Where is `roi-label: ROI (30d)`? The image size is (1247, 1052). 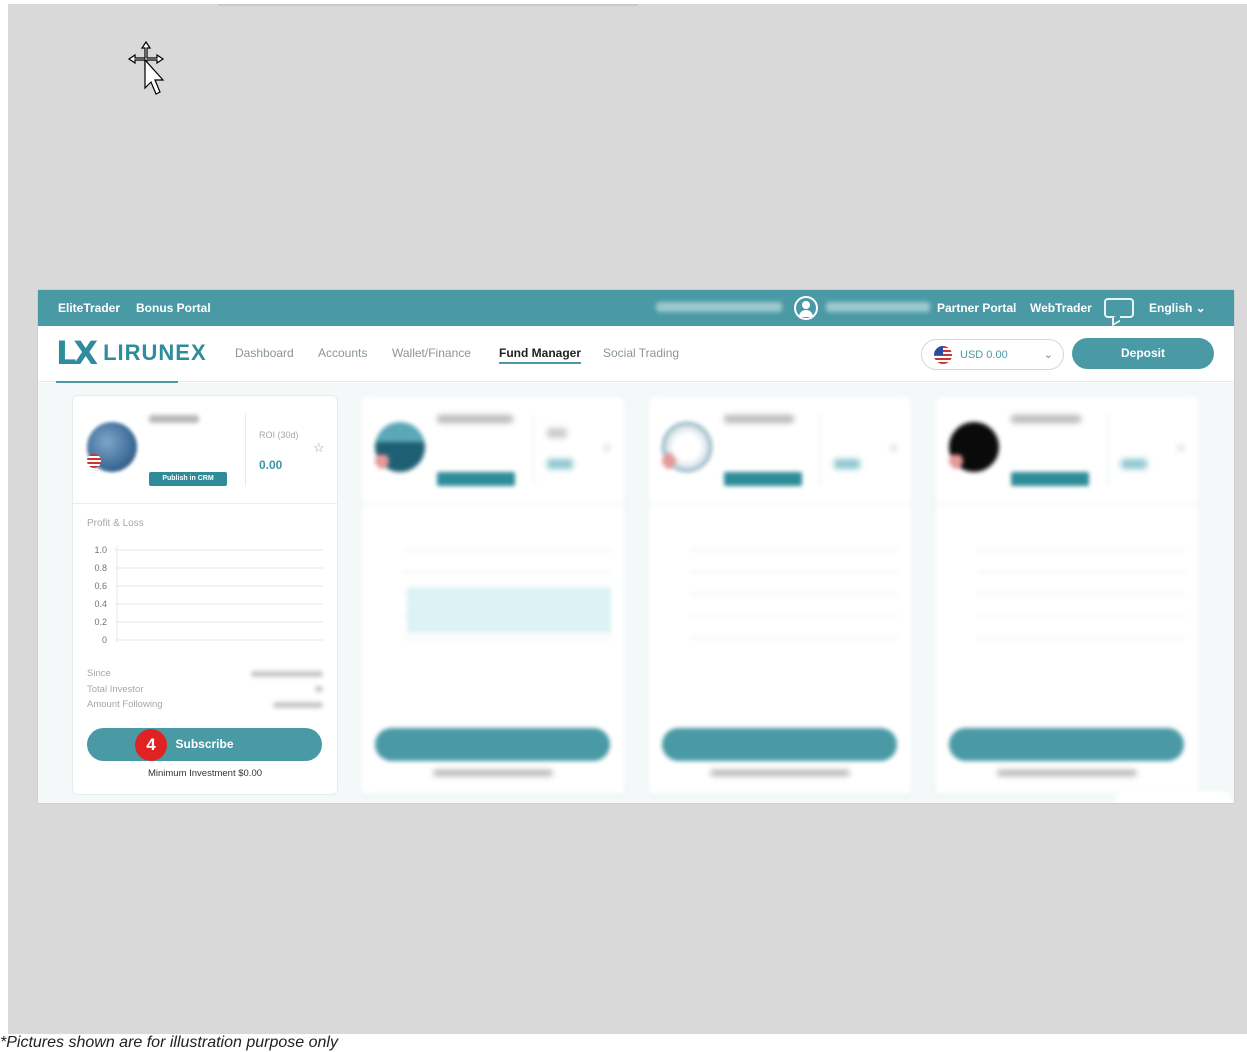 roi-label: ROI (30d) is located at coordinates (279, 435).